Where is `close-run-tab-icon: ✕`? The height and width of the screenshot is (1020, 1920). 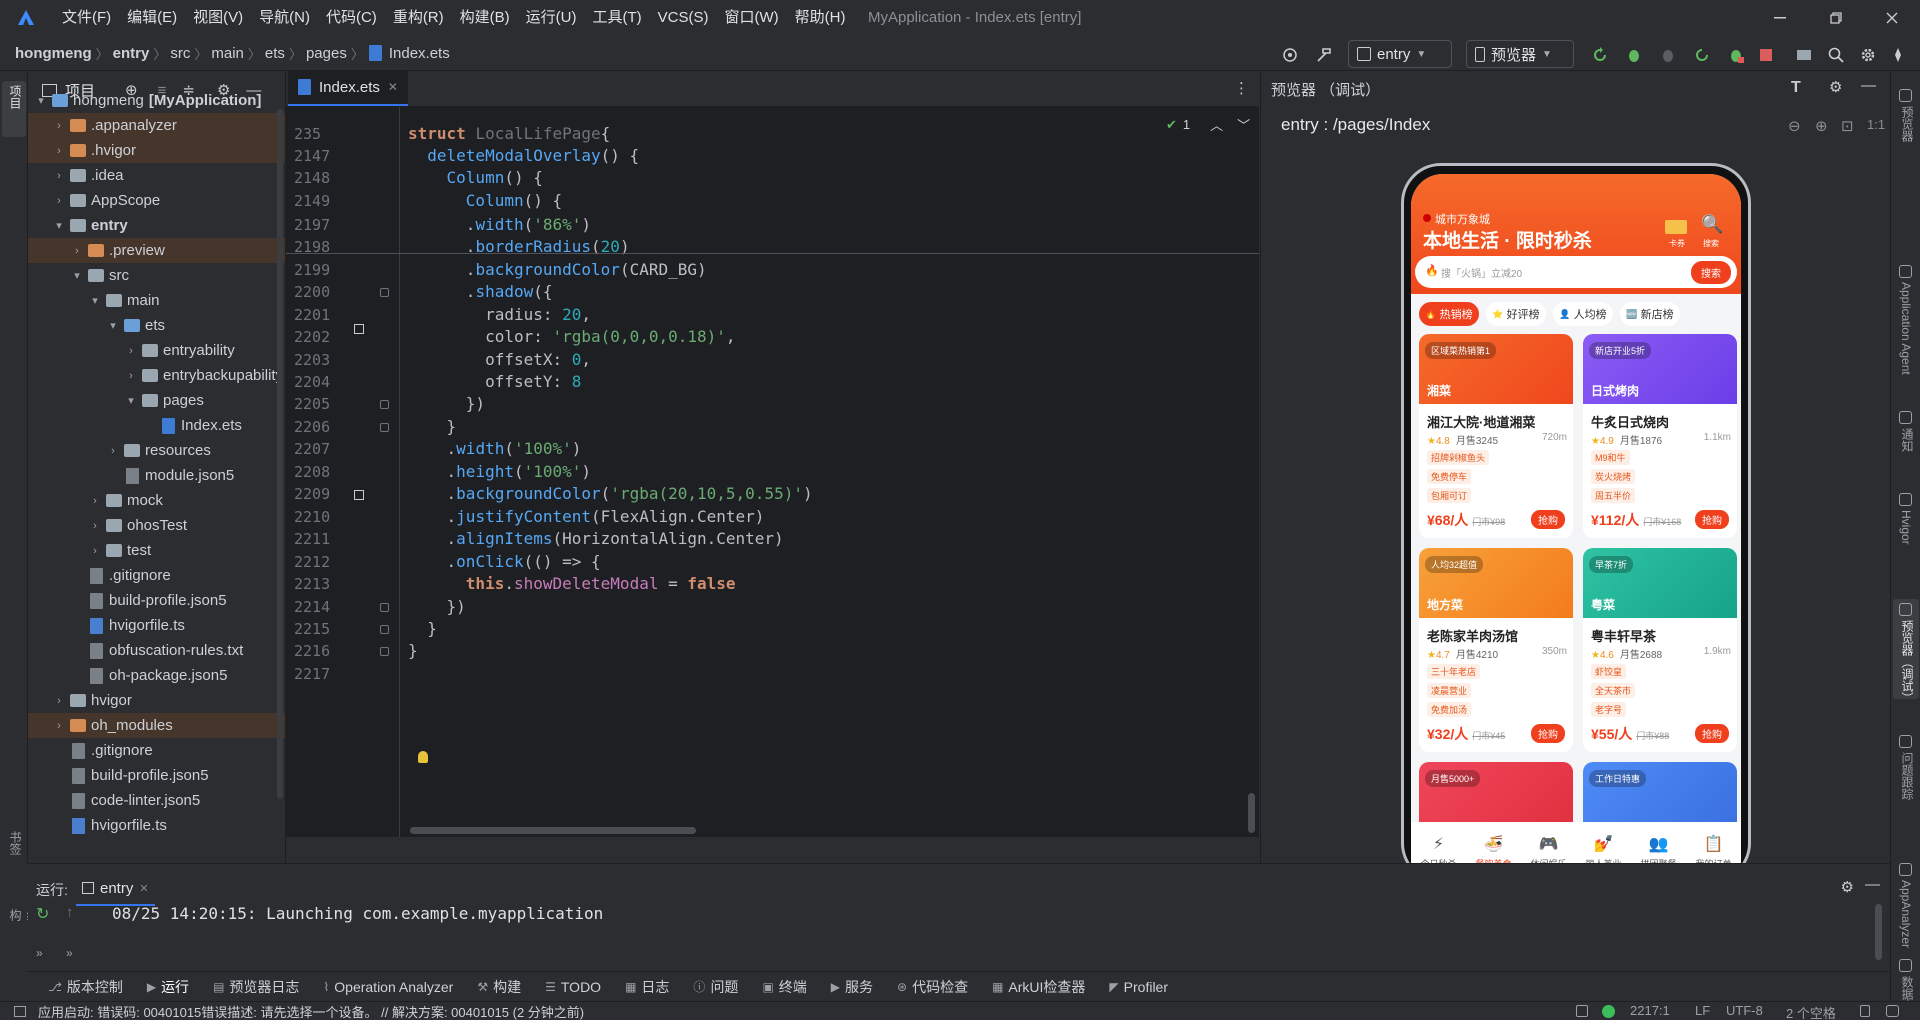 close-run-tab-icon: ✕ is located at coordinates (143, 888).